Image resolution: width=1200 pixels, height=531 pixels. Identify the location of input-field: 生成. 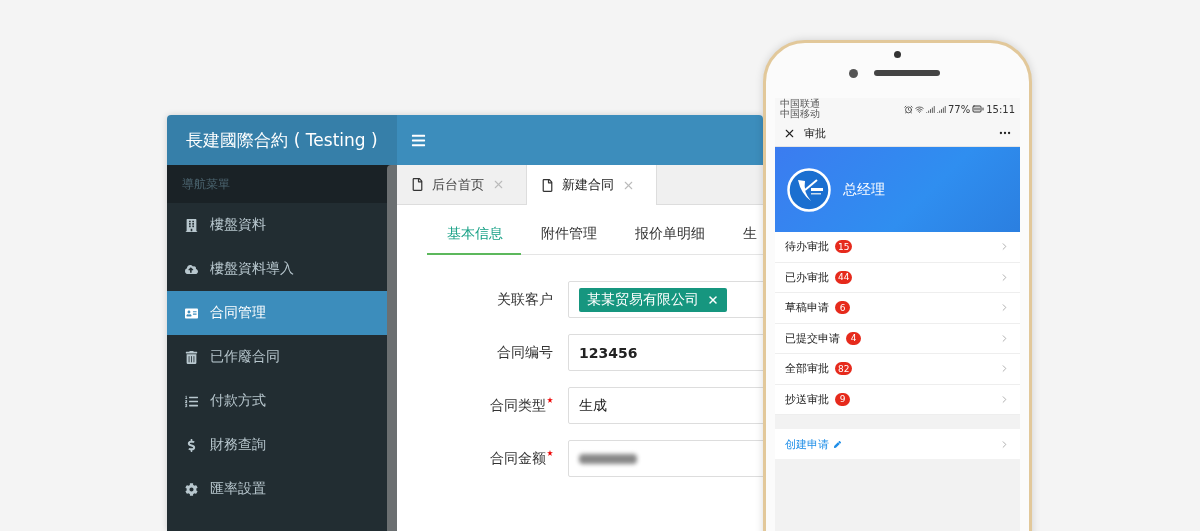
(665, 405).